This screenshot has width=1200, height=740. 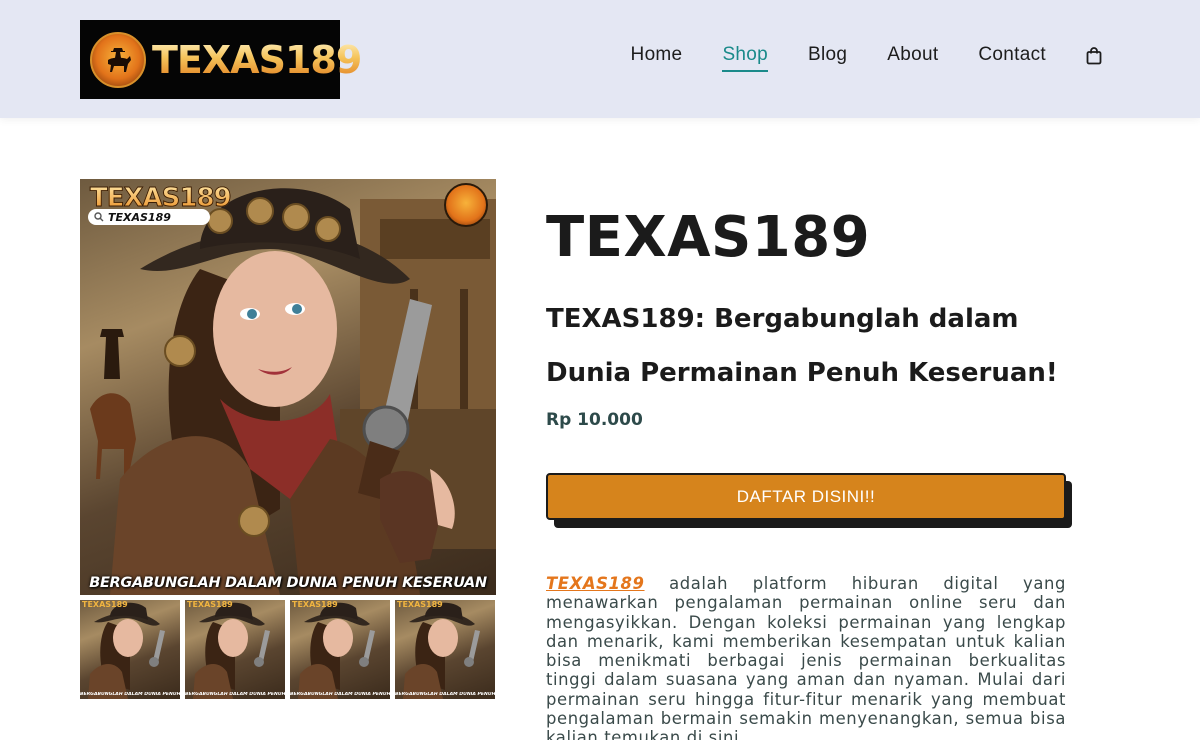 What do you see at coordinates (806, 496) in the screenshot?
I see `register-button: DAFTAR DISINI!!` at bounding box center [806, 496].